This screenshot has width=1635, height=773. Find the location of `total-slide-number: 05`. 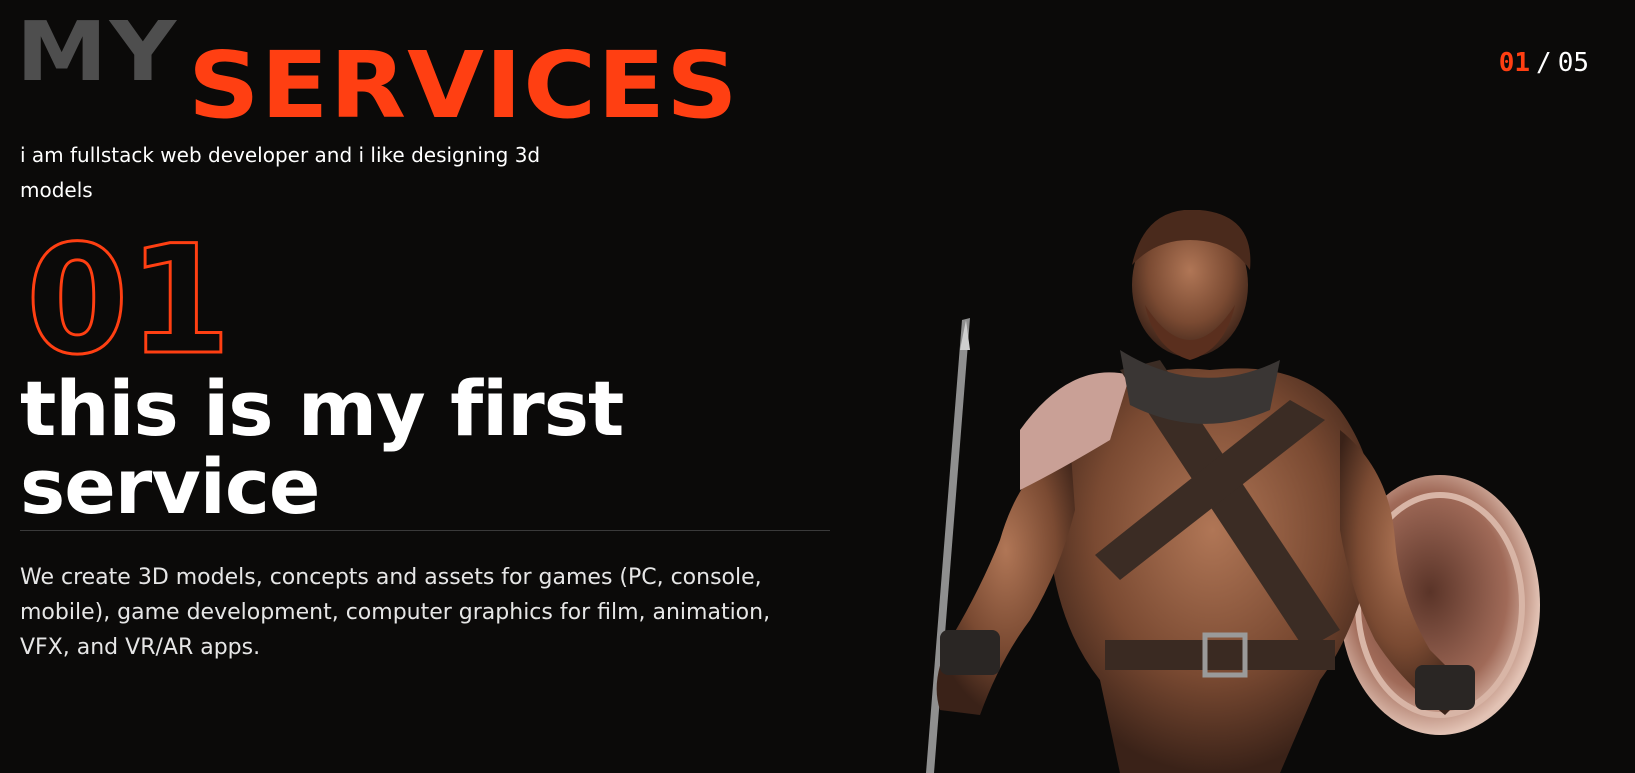

total-slide-number: 05 is located at coordinates (1573, 63).